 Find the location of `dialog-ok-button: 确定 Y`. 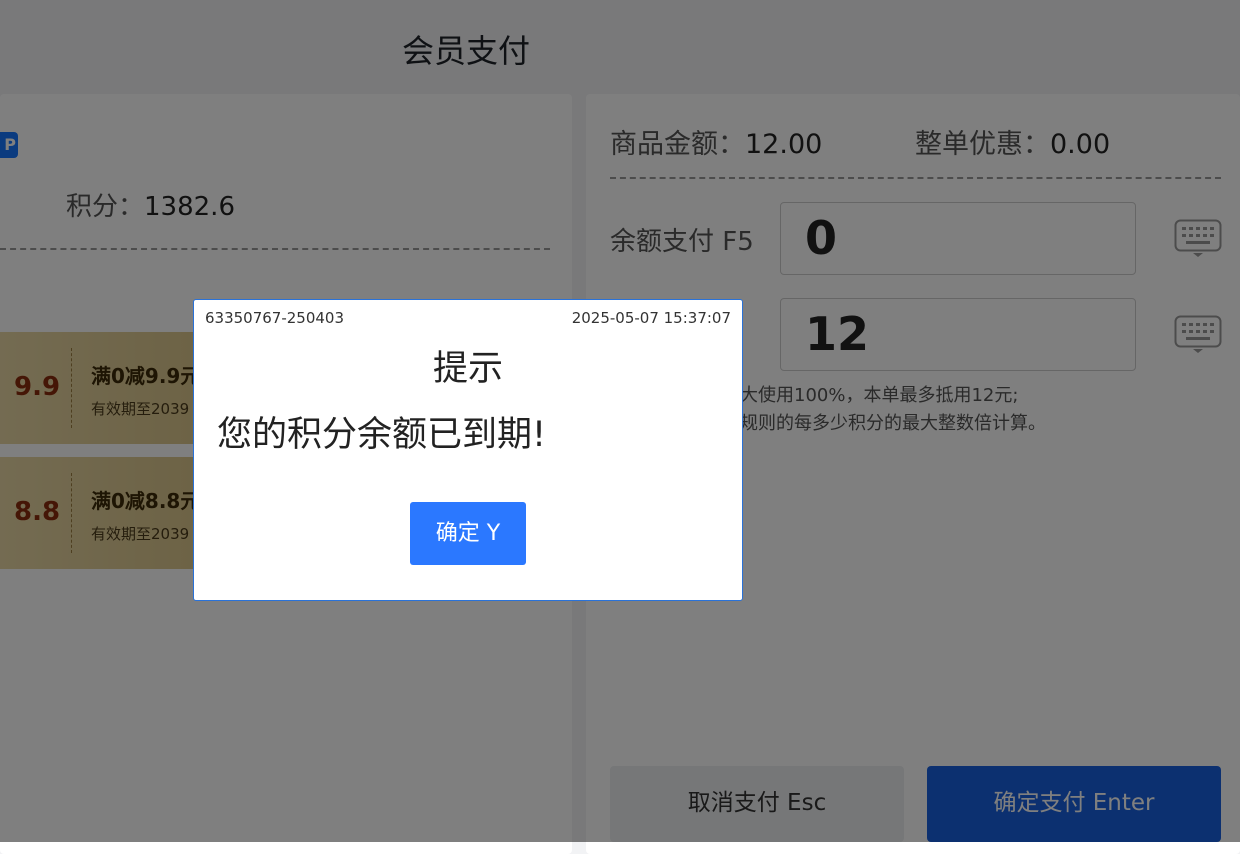

dialog-ok-button: 确定 Y is located at coordinates (468, 533).